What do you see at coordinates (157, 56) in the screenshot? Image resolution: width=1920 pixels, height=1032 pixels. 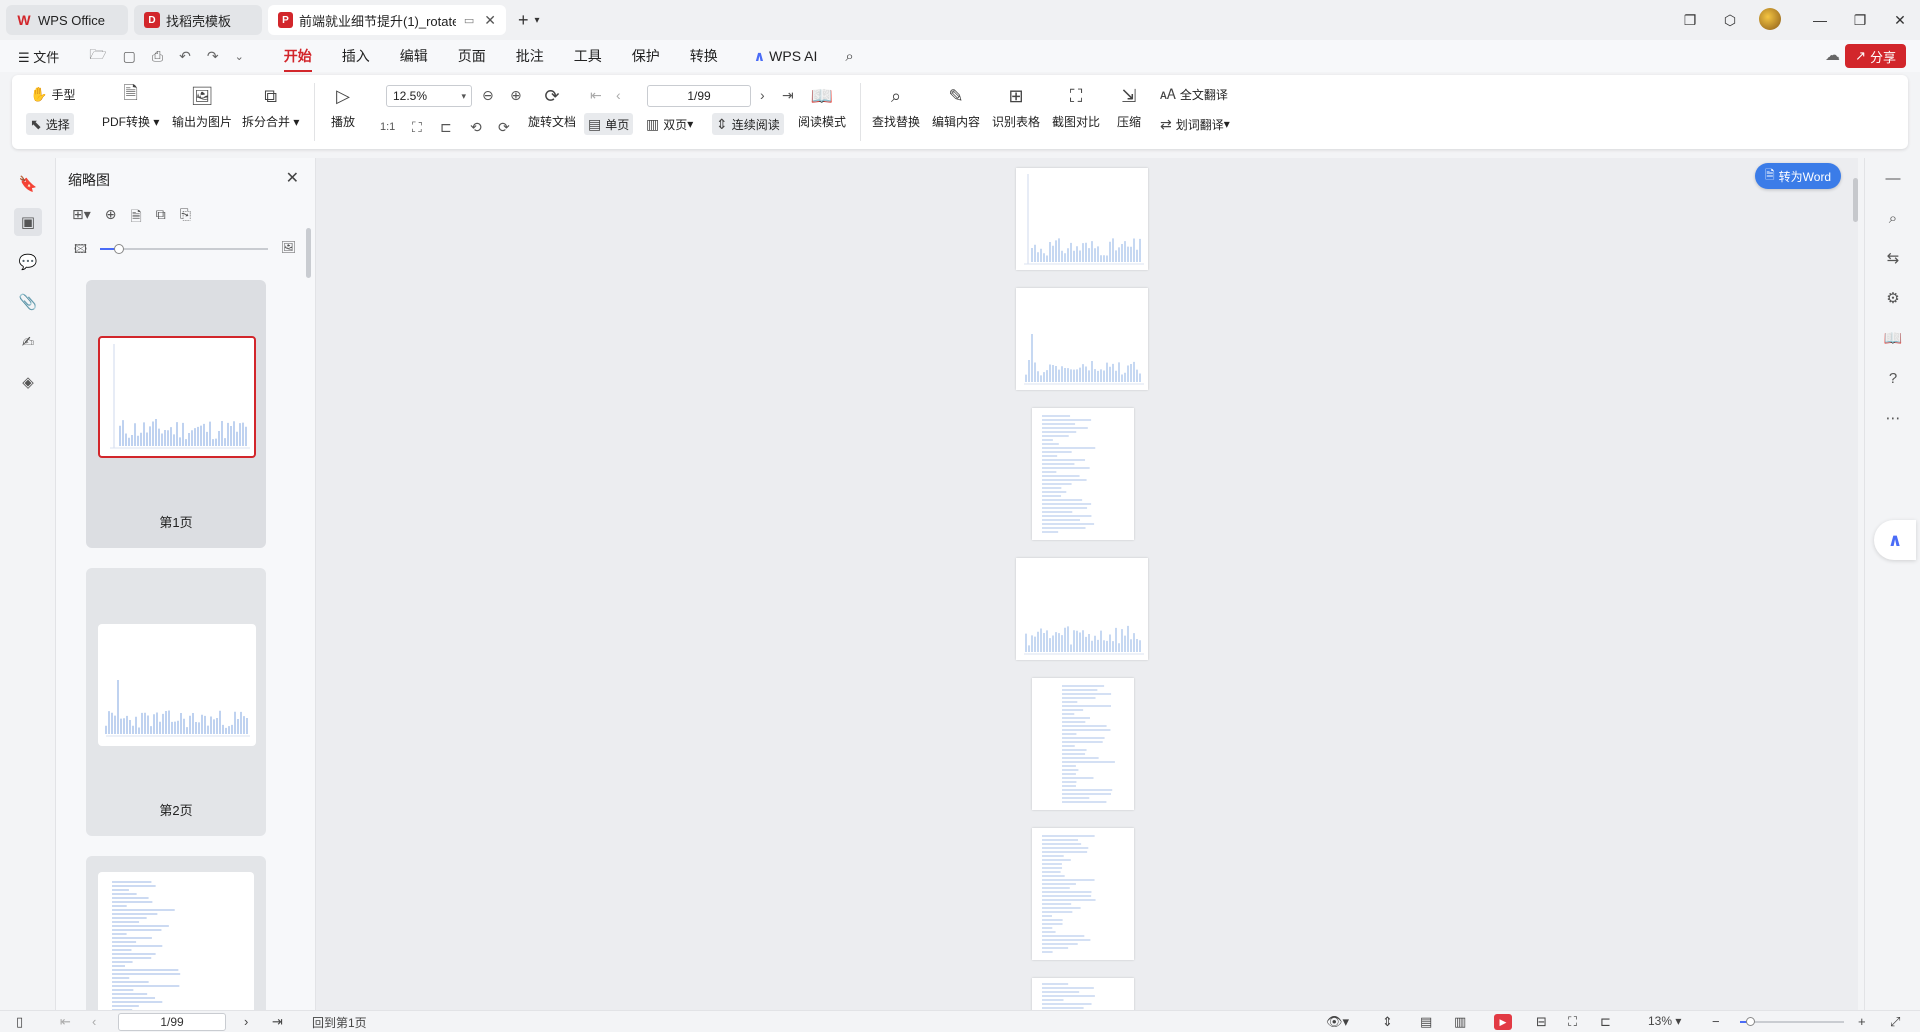 I see `print-icon: ⎙` at bounding box center [157, 56].